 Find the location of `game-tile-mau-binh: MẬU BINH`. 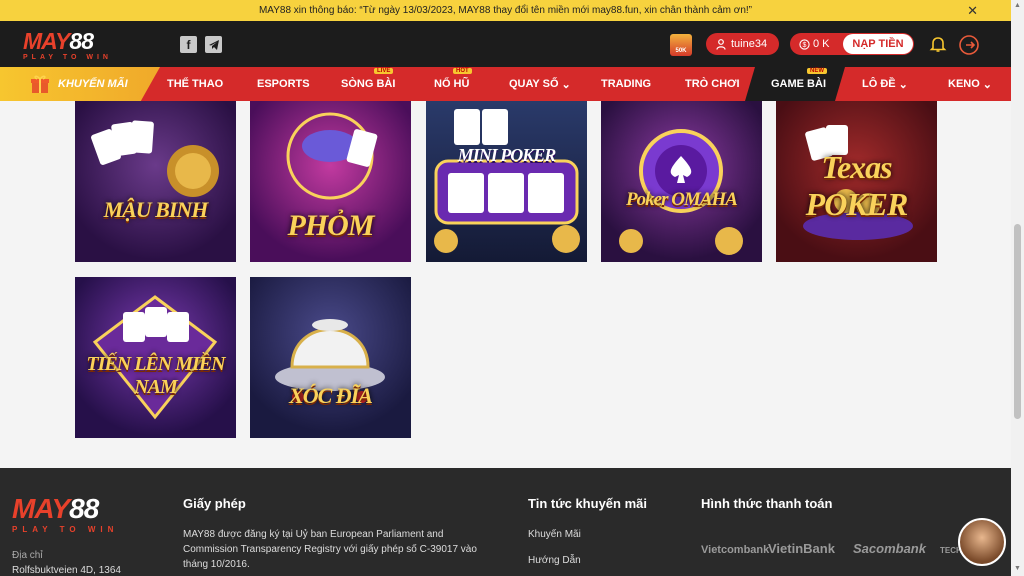

game-tile-mau-binh: MẬU BINH is located at coordinates (155, 181).